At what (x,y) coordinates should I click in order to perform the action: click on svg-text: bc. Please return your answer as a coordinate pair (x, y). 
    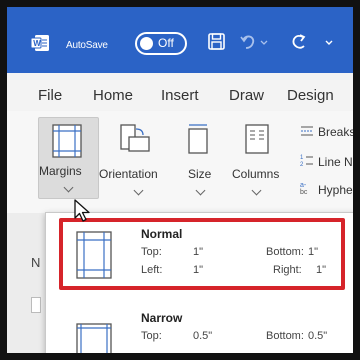
    Looking at the image, I should click on (304, 192).